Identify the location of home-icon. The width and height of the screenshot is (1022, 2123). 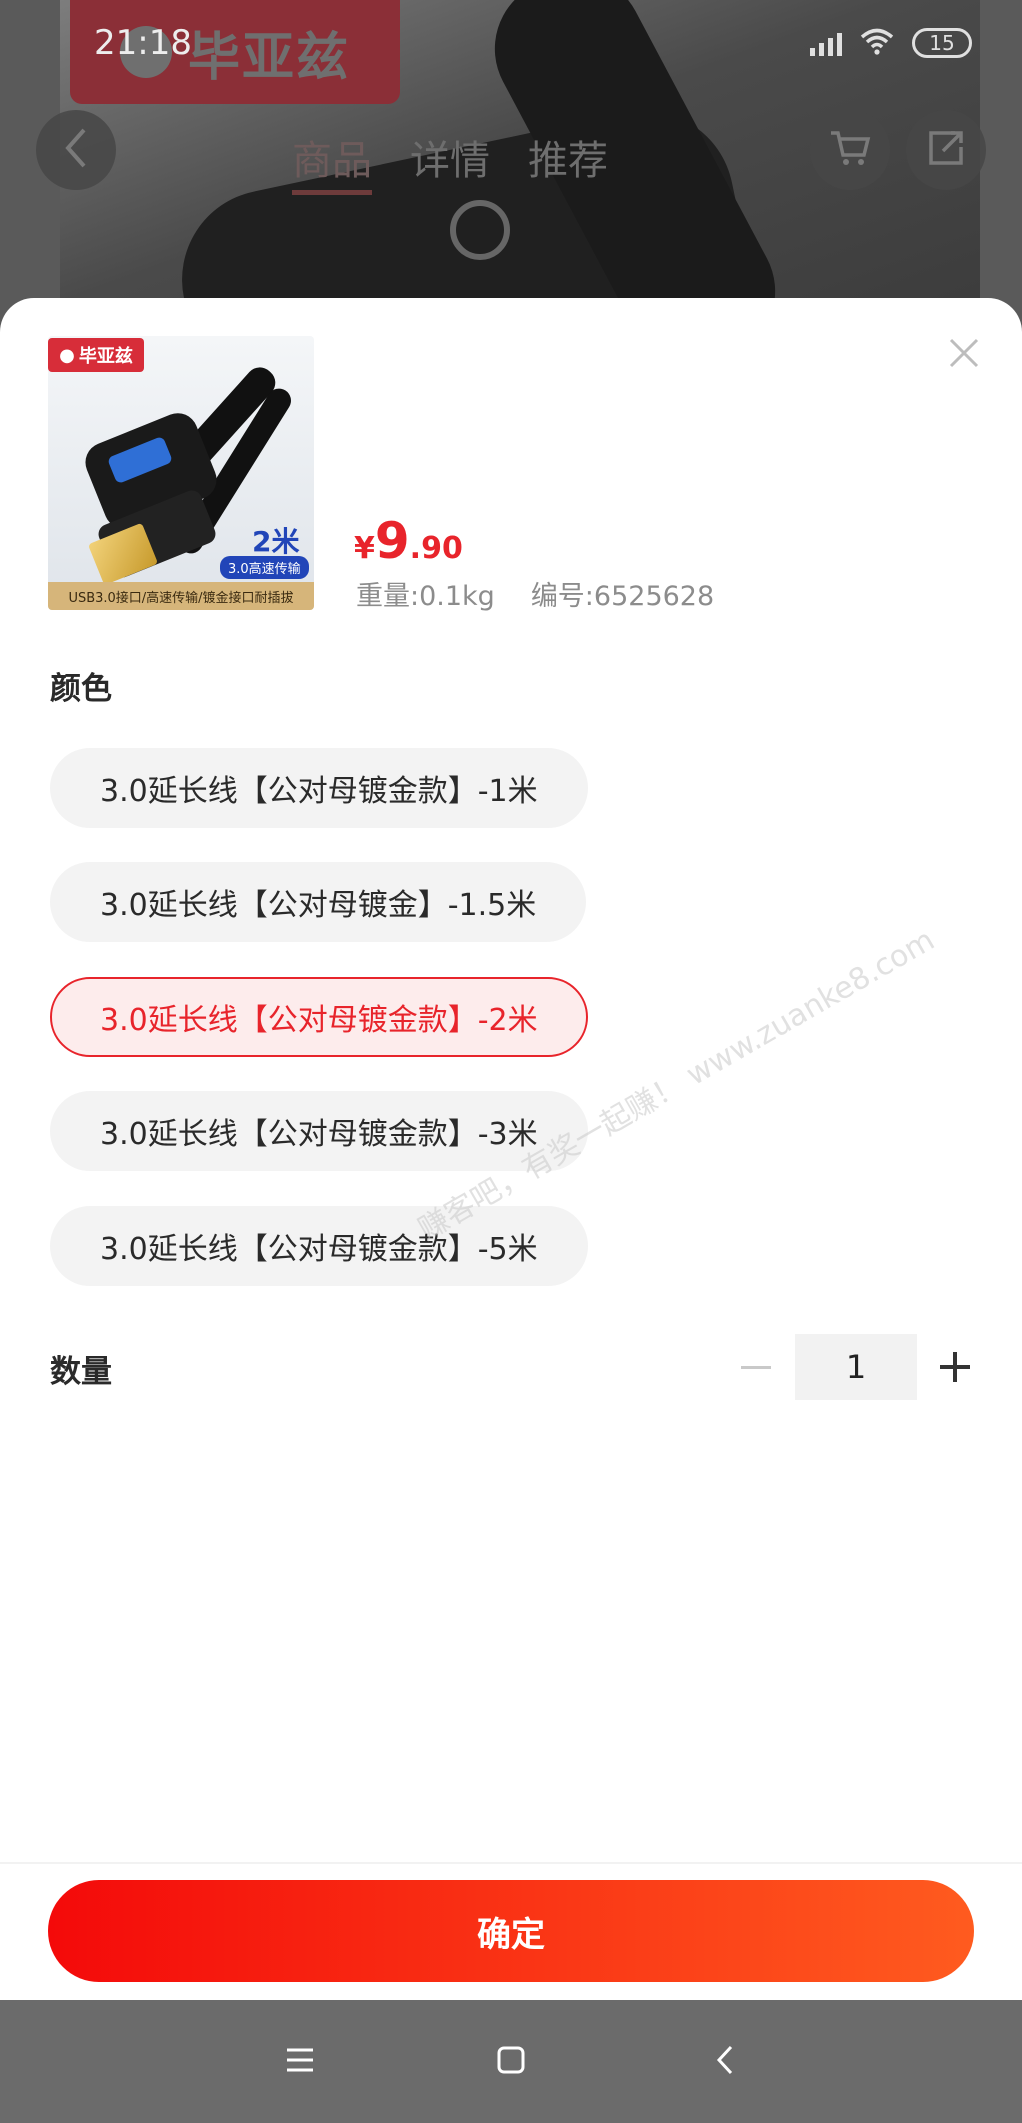
(511, 2062).